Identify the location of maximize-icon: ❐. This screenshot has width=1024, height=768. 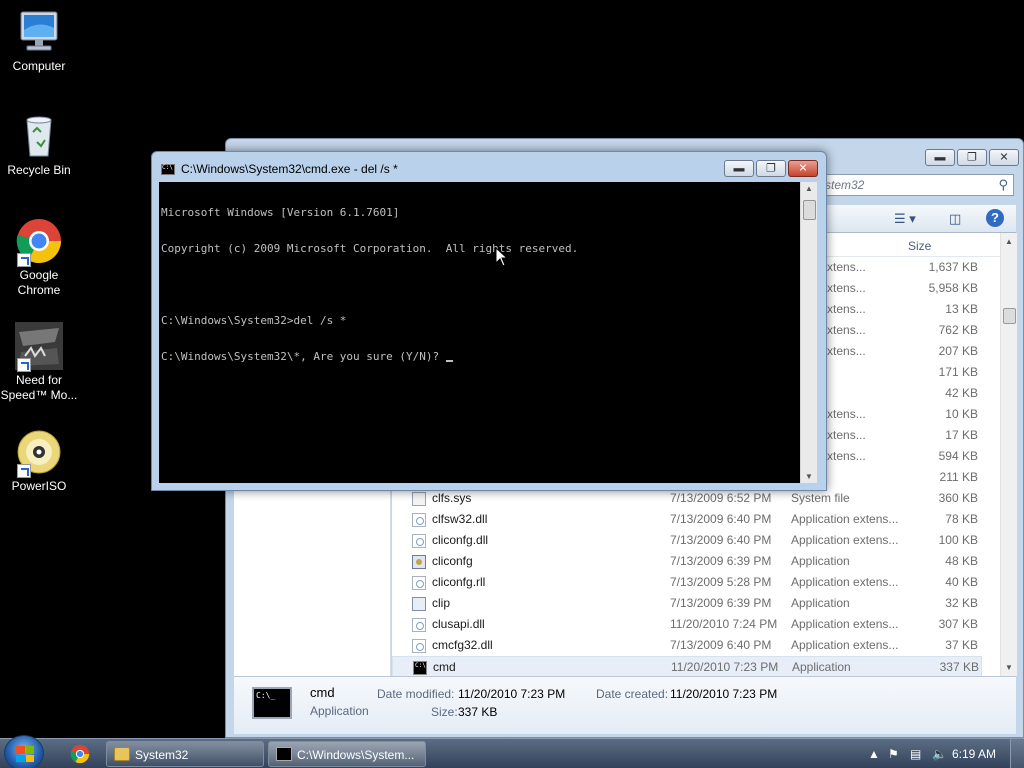
(771, 168).